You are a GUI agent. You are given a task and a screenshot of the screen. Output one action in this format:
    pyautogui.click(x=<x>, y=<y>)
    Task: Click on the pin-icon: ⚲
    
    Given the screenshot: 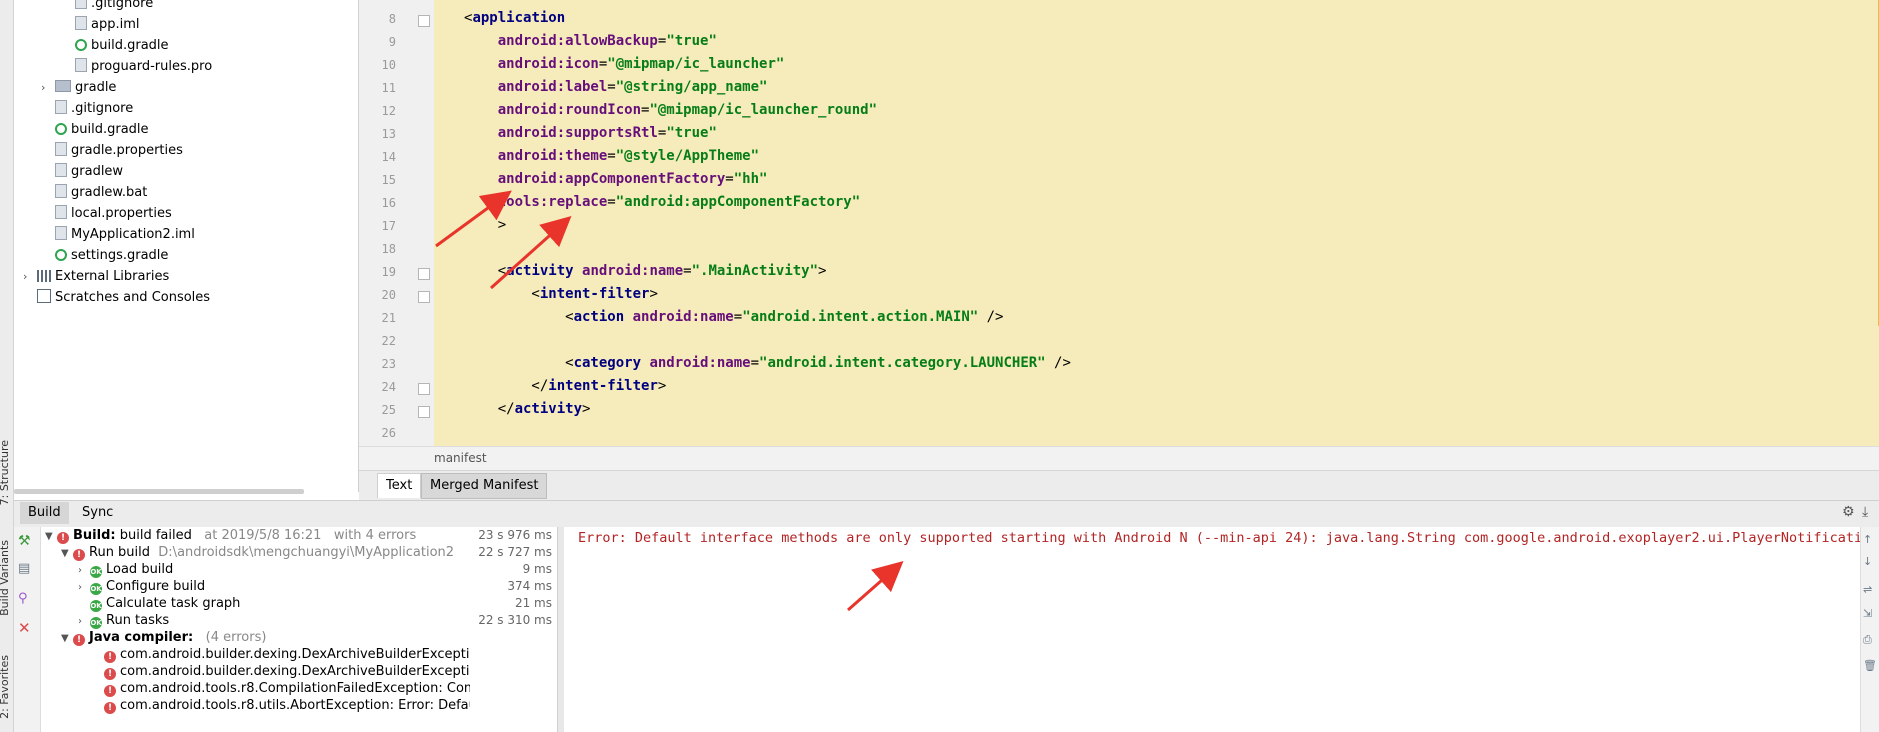 What is the action you would take?
    pyautogui.click(x=23, y=598)
    